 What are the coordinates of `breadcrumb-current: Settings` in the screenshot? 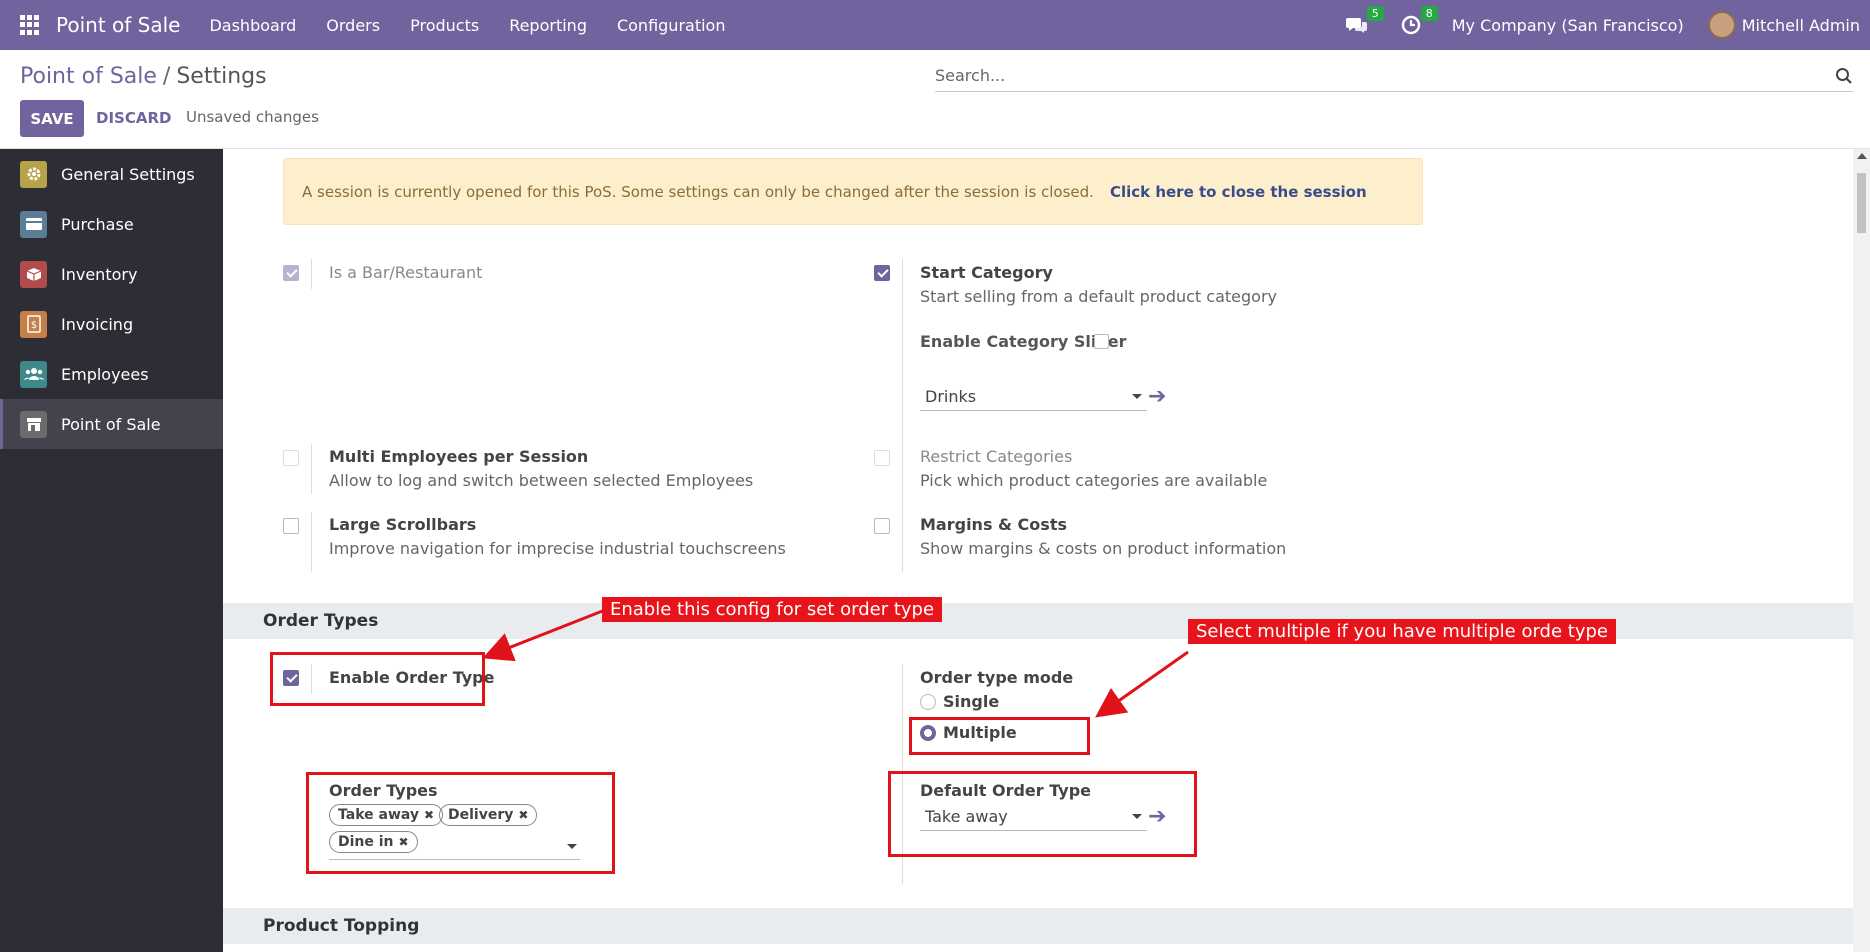 It's located at (221, 76).